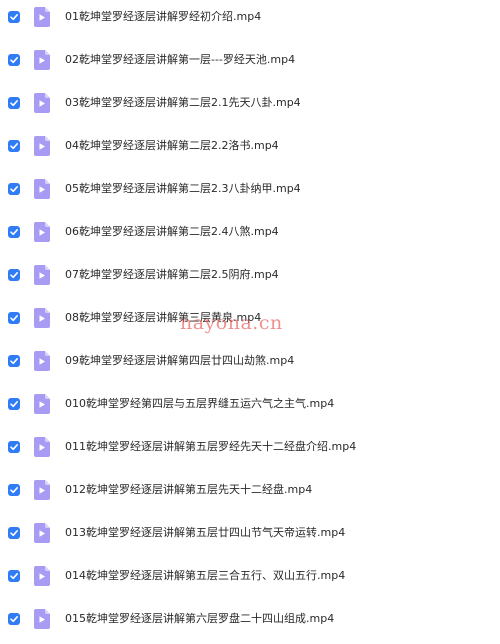 This screenshot has width=500, height=644. I want to click on file-row: 09乾坤堂罗经逐层讲解第四层廿四山劫煞.mp4, so click(250, 365).